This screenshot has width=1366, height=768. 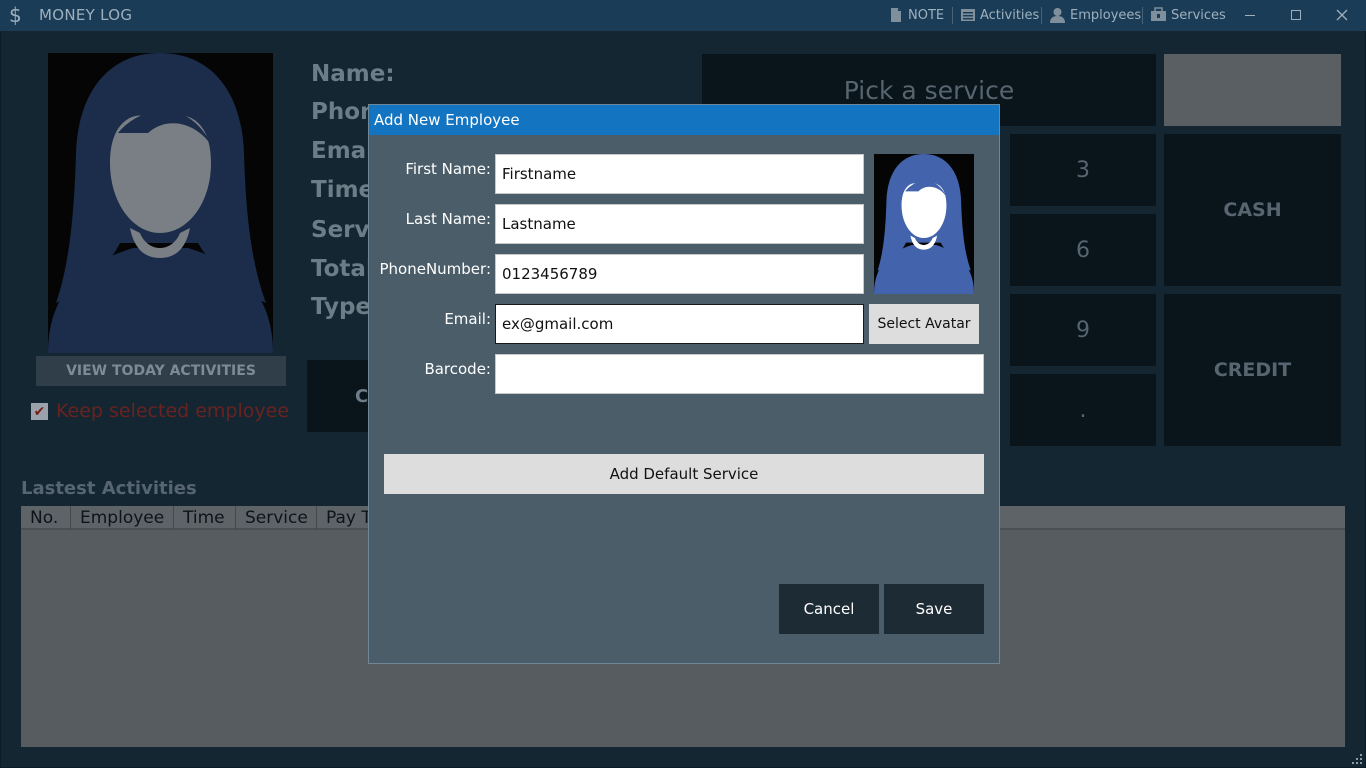 I want to click on num-key-6: 6, so click(x=1083, y=250).